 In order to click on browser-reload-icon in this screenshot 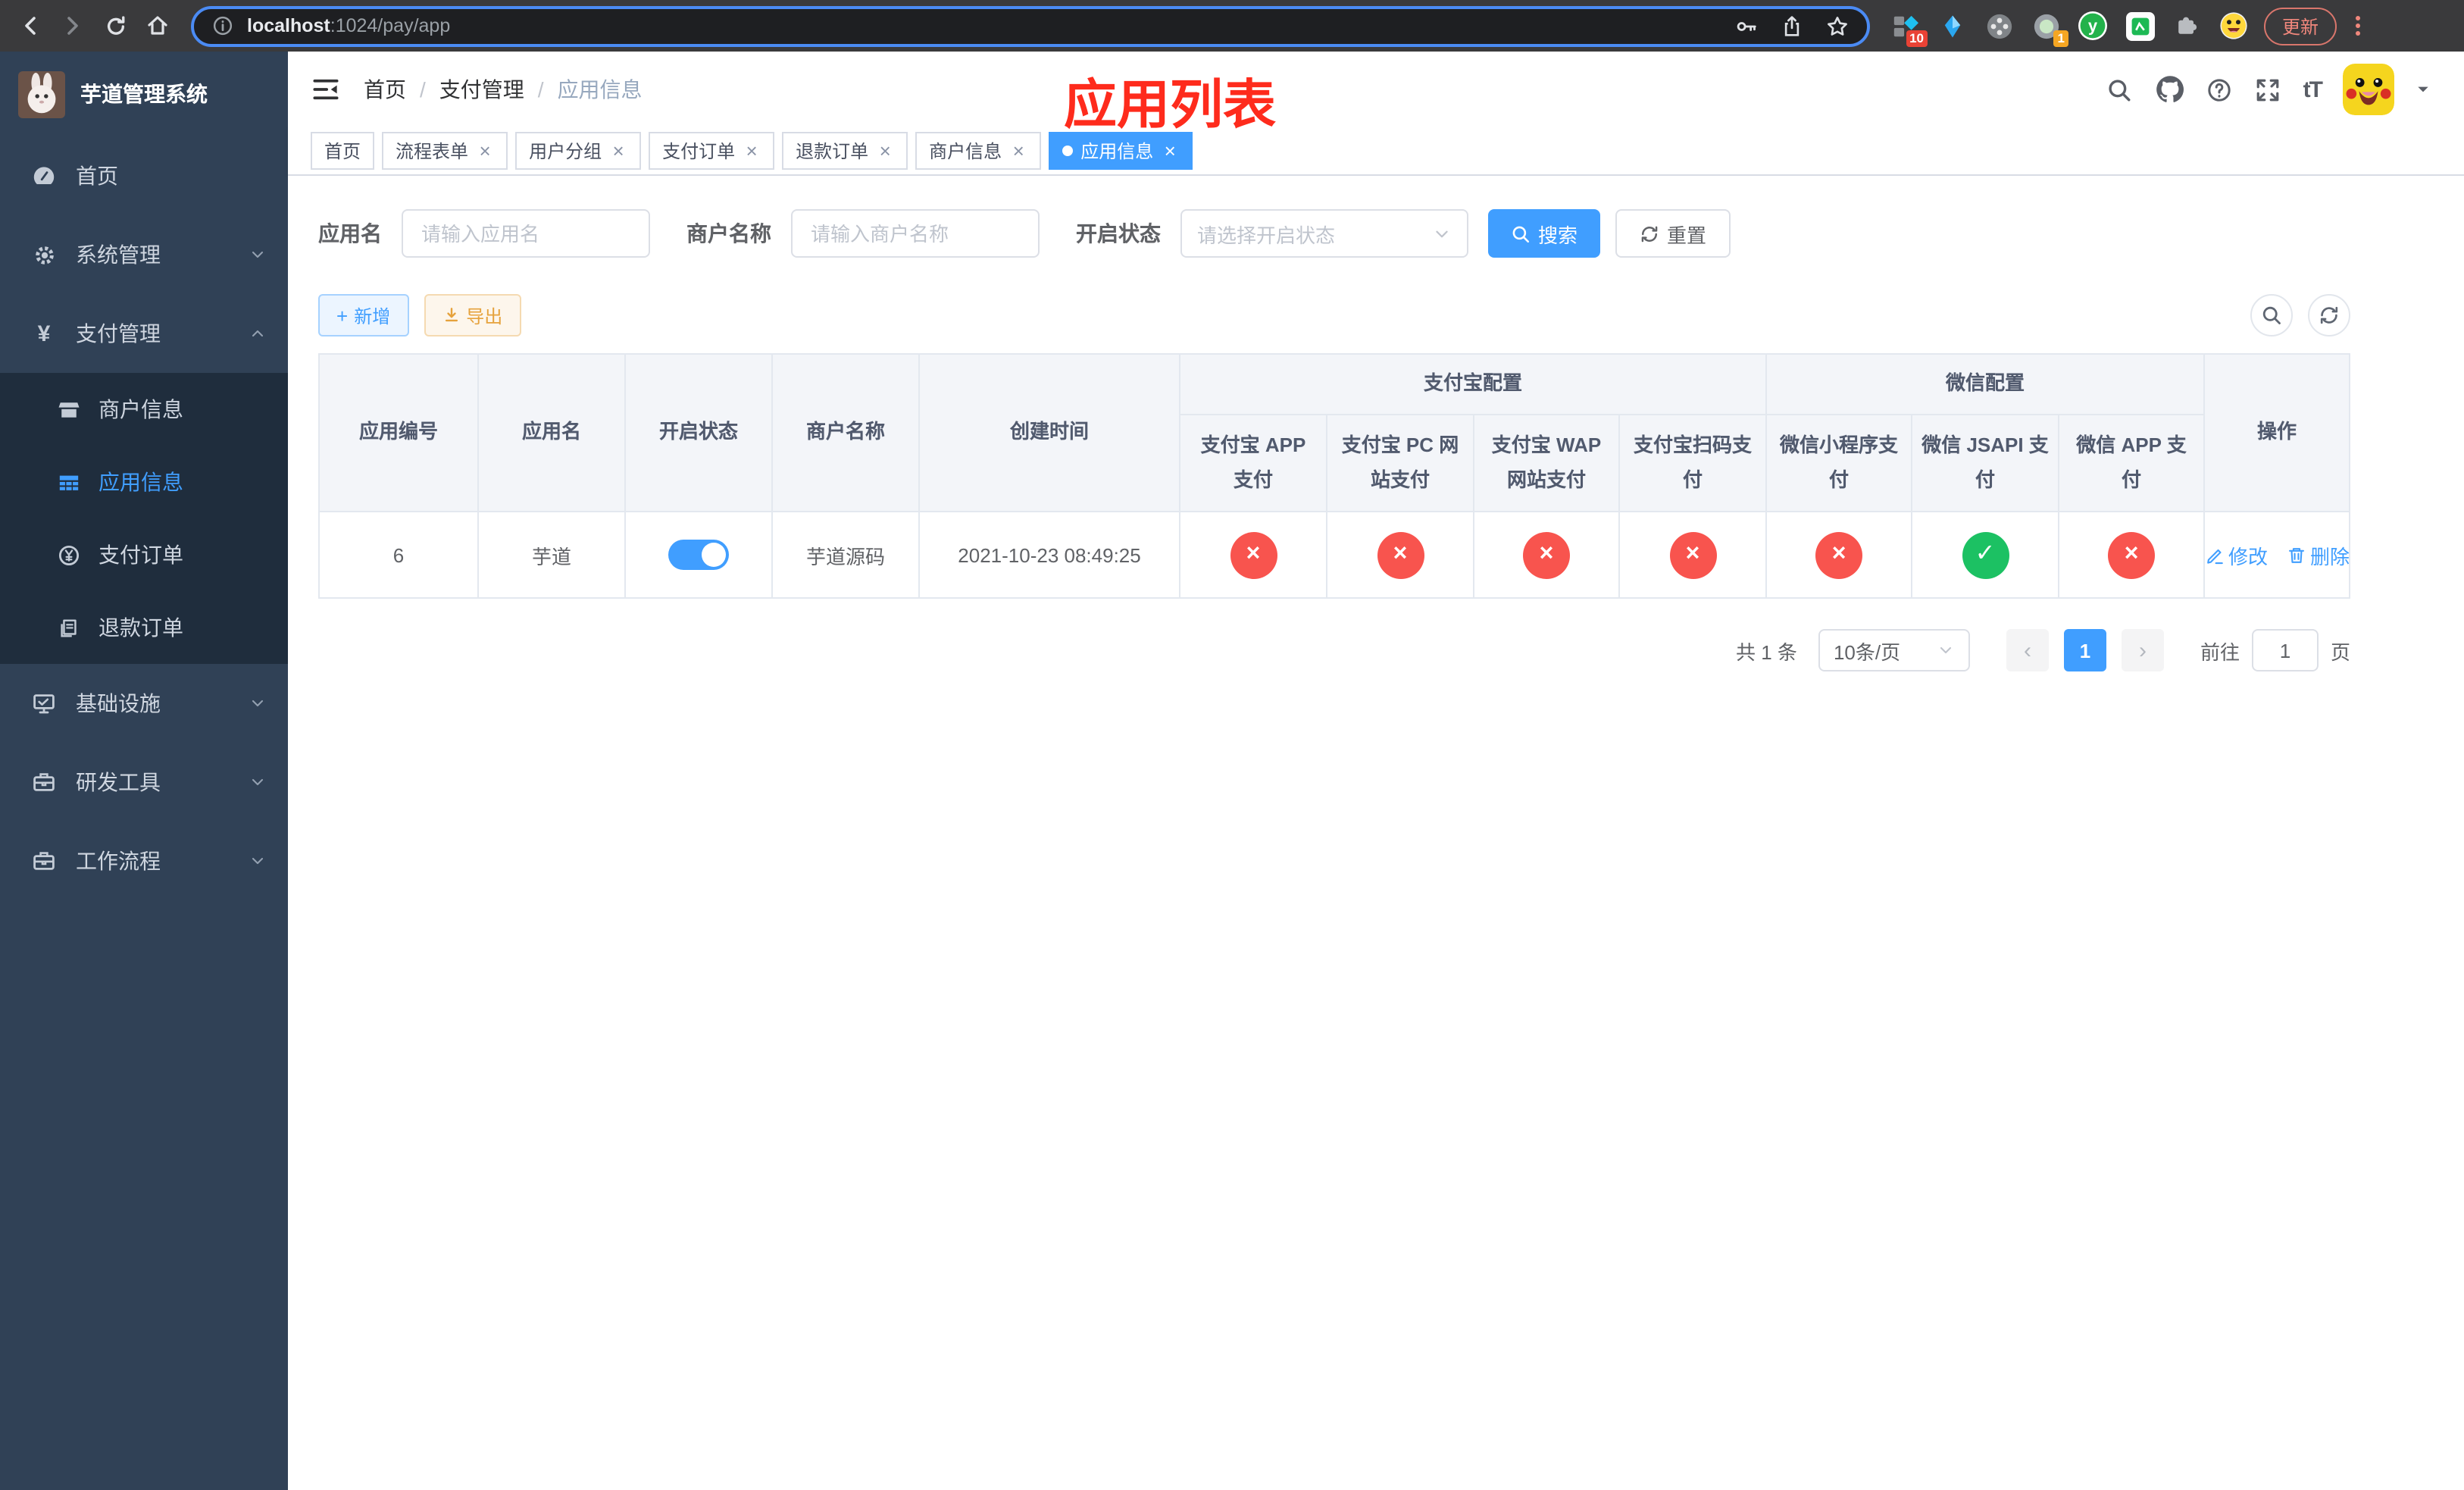, I will do `click(115, 26)`.